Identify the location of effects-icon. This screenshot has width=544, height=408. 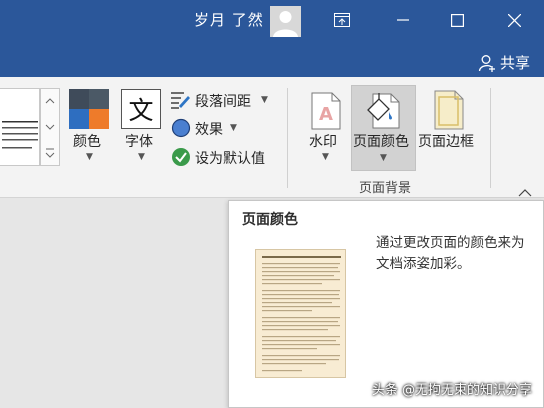
(181, 128).